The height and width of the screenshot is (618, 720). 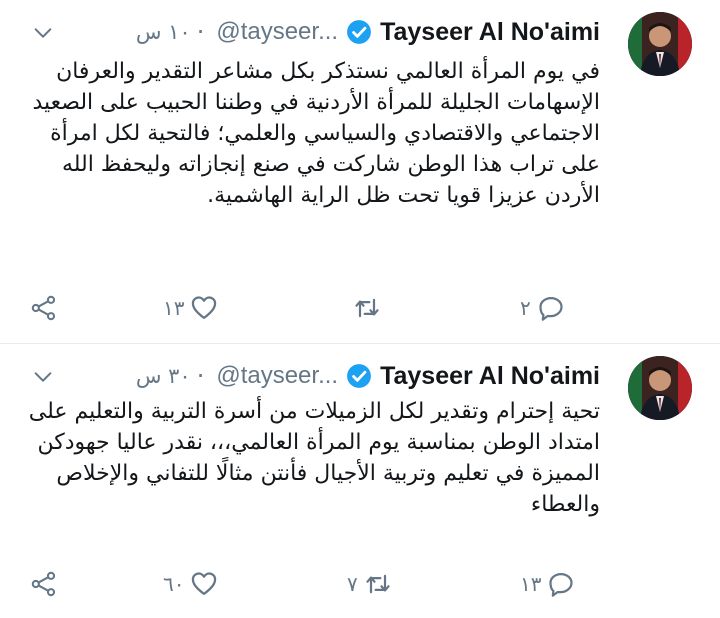 I want to click on tweet-actions: ٦٠ ٧ ١٣, so click(x=360, y=584).